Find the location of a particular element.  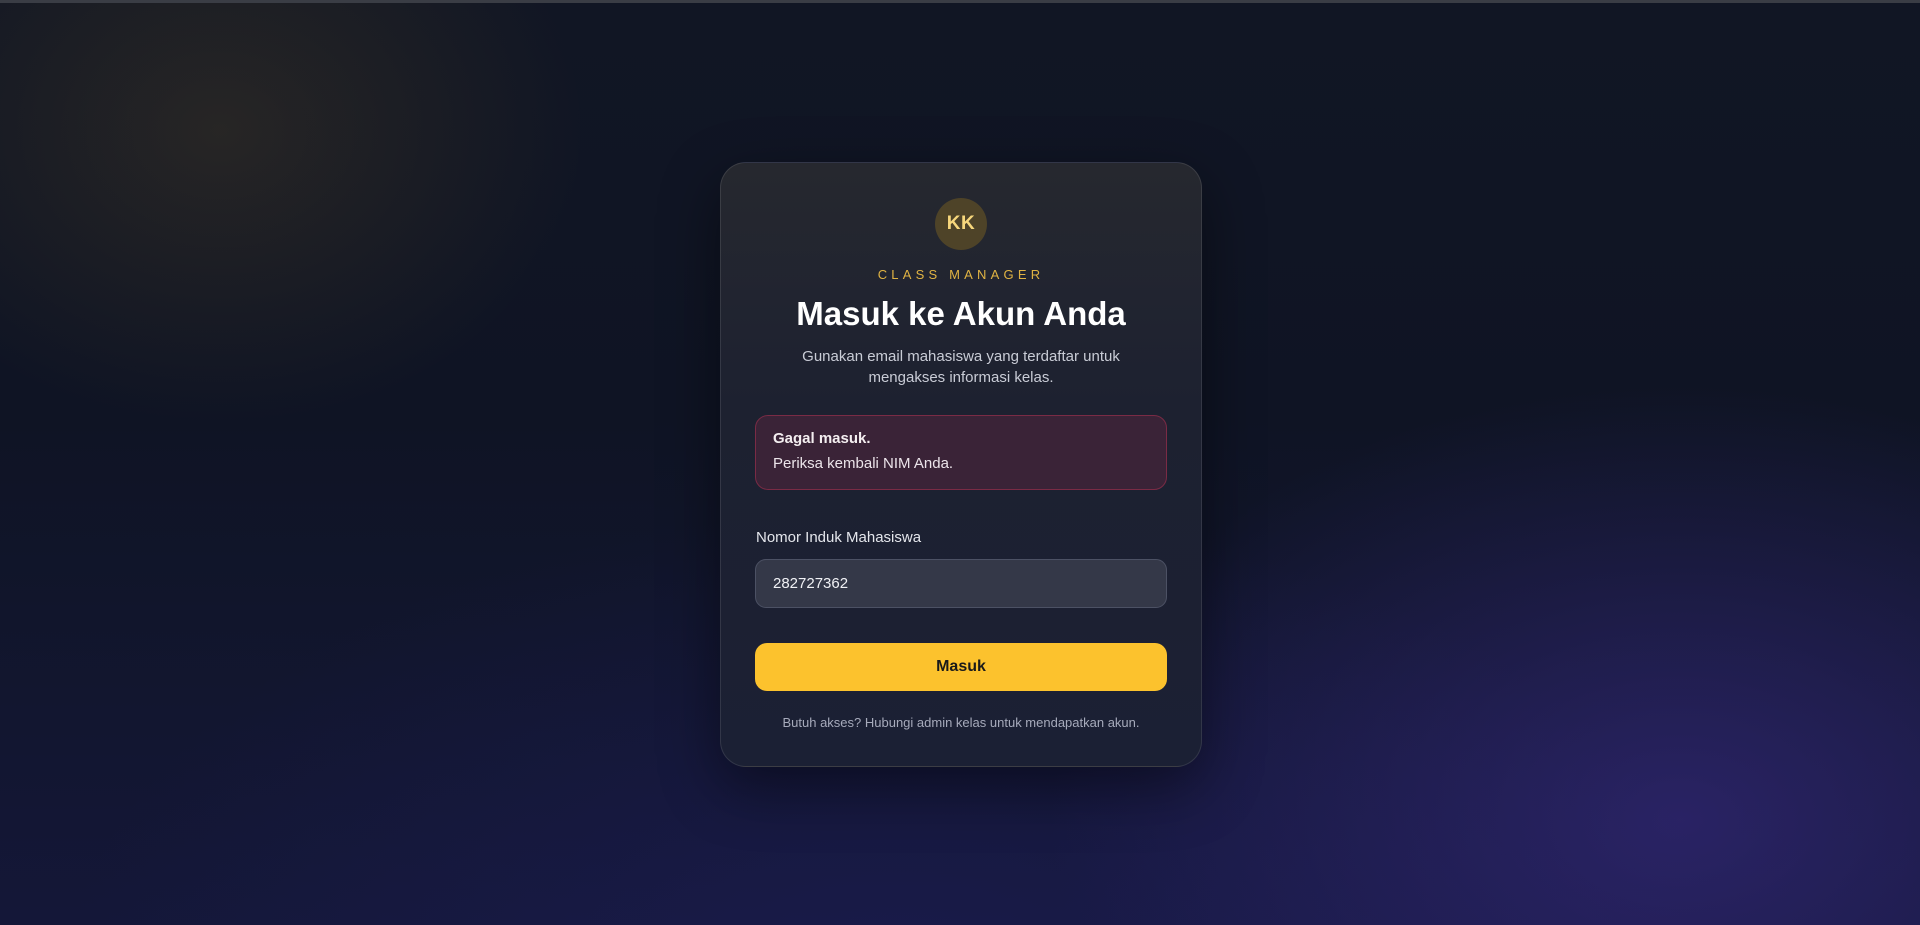

error-alert-message: Periksa kembali NIM Anda. is located at coordinates (863, 463).